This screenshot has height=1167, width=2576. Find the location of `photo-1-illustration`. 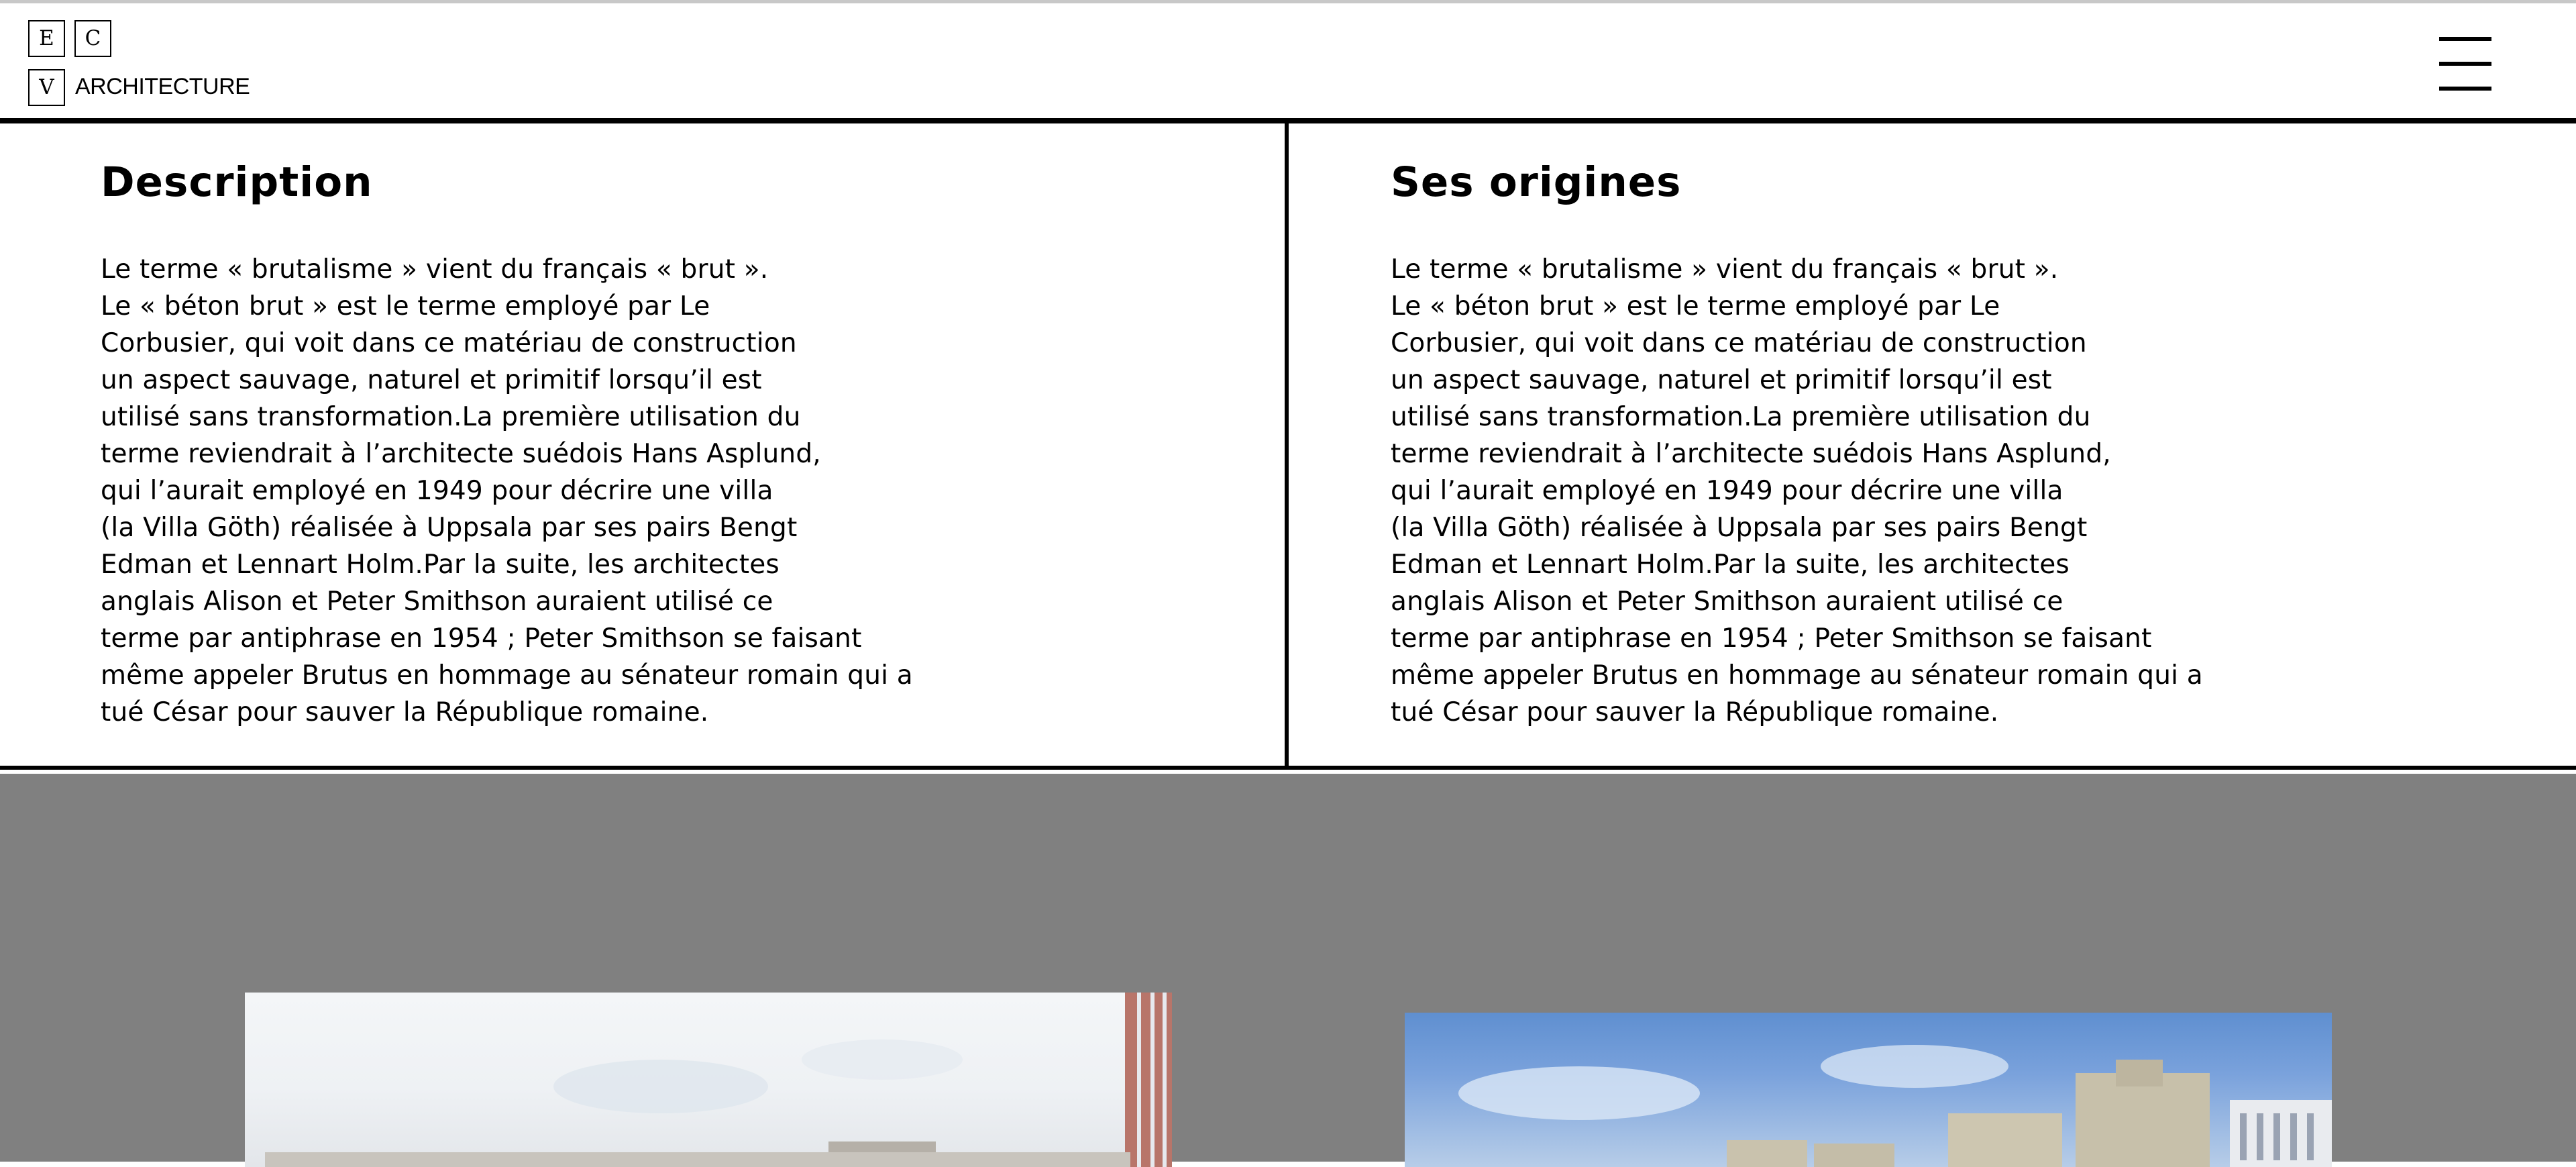

photo-1-illustration is located at coordinates (718, 1080).